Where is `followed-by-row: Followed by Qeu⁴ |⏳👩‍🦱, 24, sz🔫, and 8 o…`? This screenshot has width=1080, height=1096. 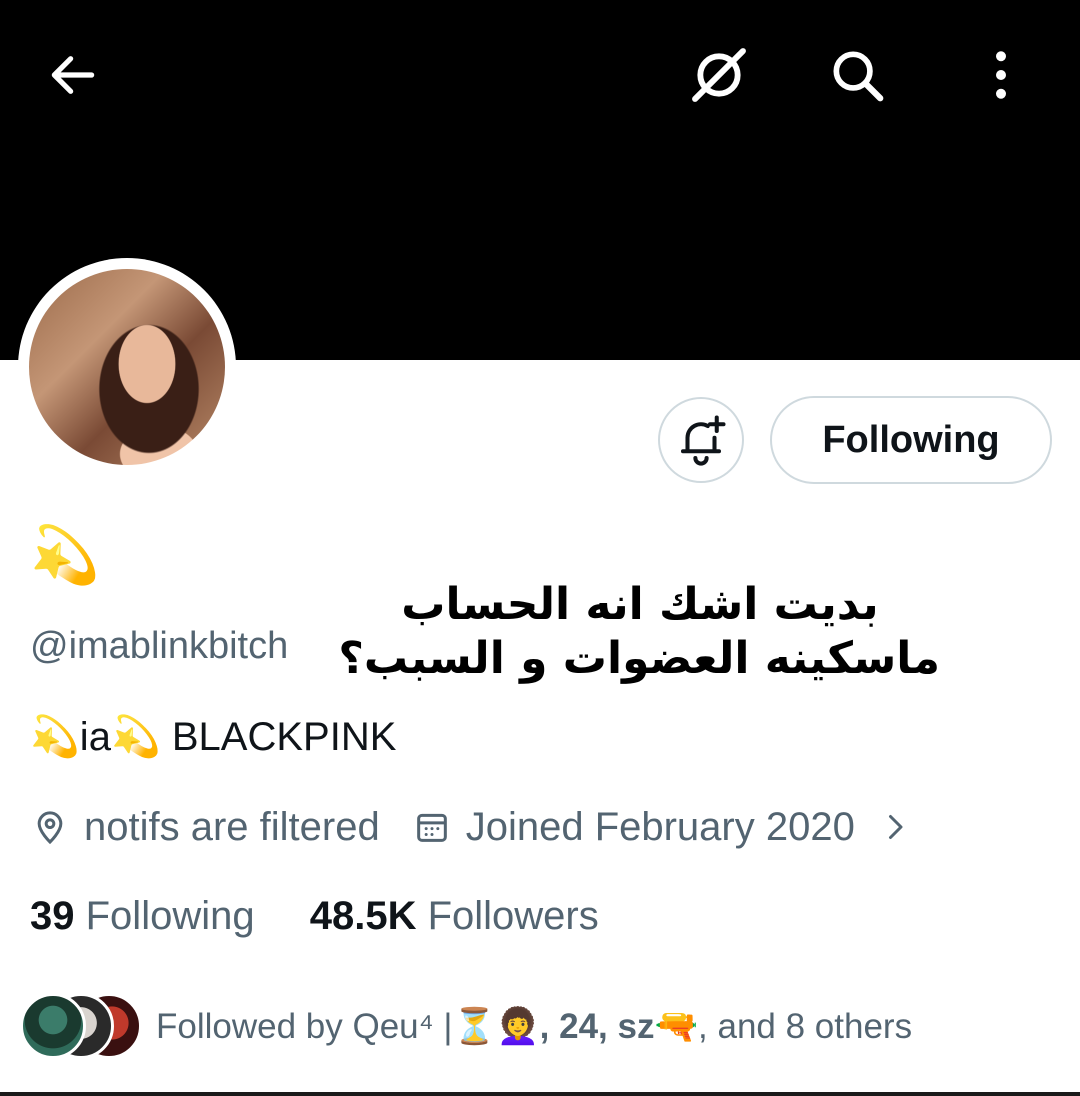 followed-by-row: Followed by Qeu⁴ |⏳👩‍🦱, 24, sz🔫, and 8 o… is located at coordinates (466, 1026).